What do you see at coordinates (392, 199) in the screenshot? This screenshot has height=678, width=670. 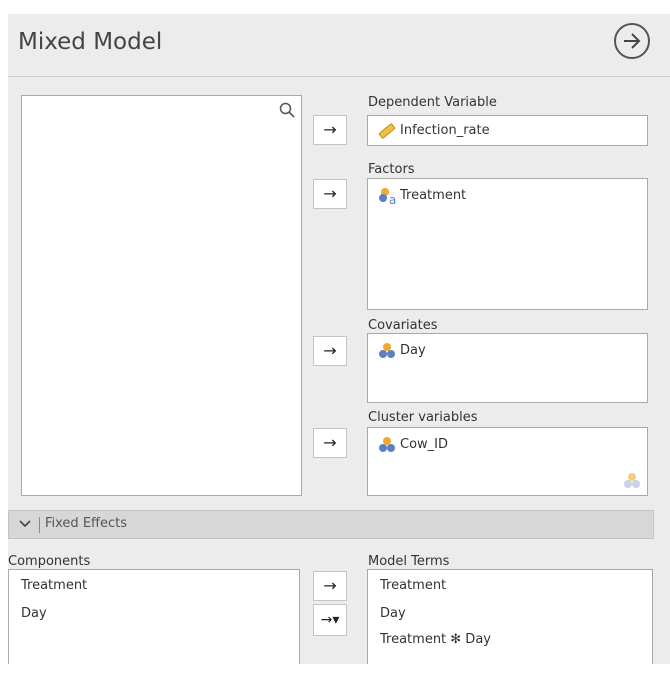 I see `svg-text: a` at bounding box center [392, 199].